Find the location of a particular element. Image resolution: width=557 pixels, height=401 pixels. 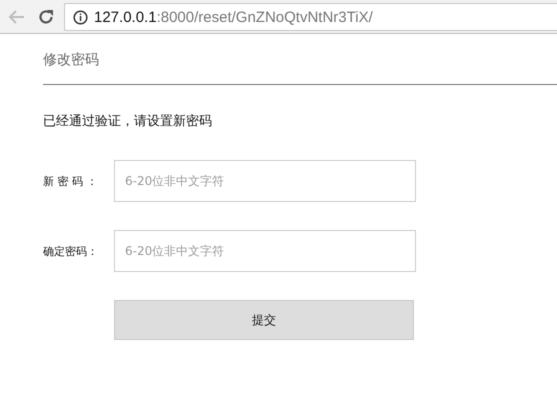

instruction-text: 已经通过验证，请设置新密码 is located at coordinates (128, 121).